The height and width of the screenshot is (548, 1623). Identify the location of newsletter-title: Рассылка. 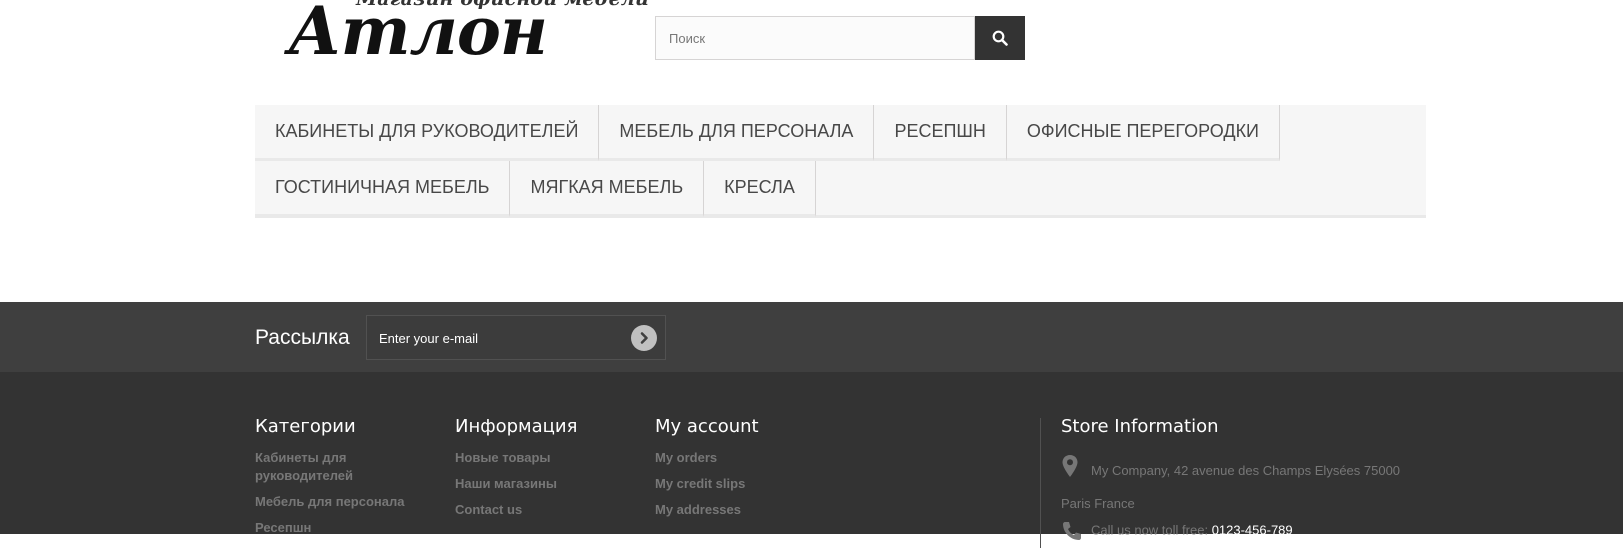
(302, 337).